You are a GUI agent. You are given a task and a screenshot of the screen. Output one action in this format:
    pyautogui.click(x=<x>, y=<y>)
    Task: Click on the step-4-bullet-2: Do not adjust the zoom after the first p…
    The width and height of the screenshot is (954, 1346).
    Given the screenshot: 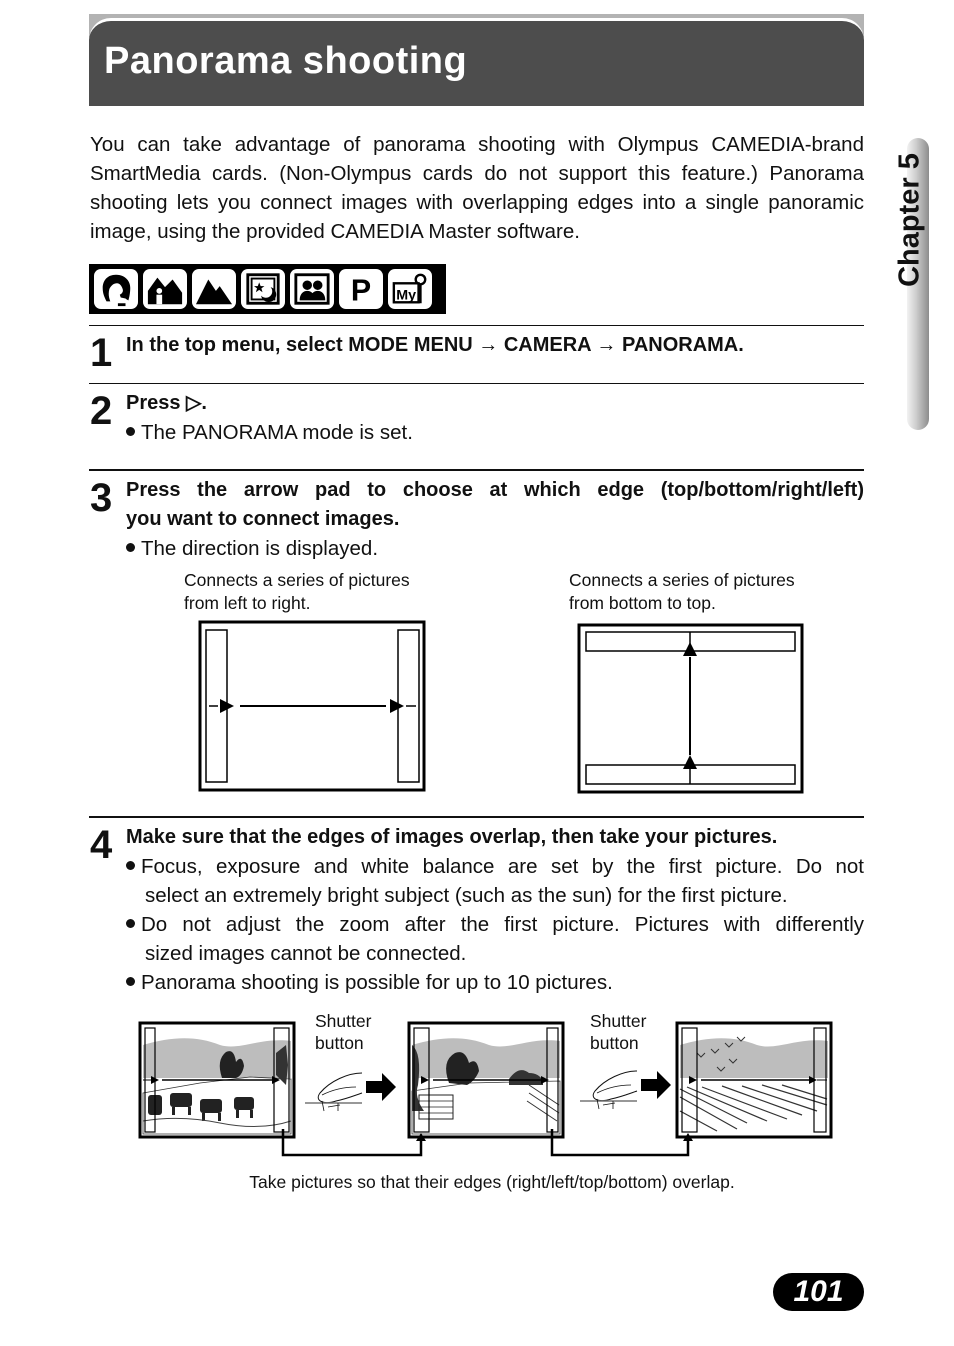 What is the action you would take?
    pyautogui.click(x=495, y=924)
    